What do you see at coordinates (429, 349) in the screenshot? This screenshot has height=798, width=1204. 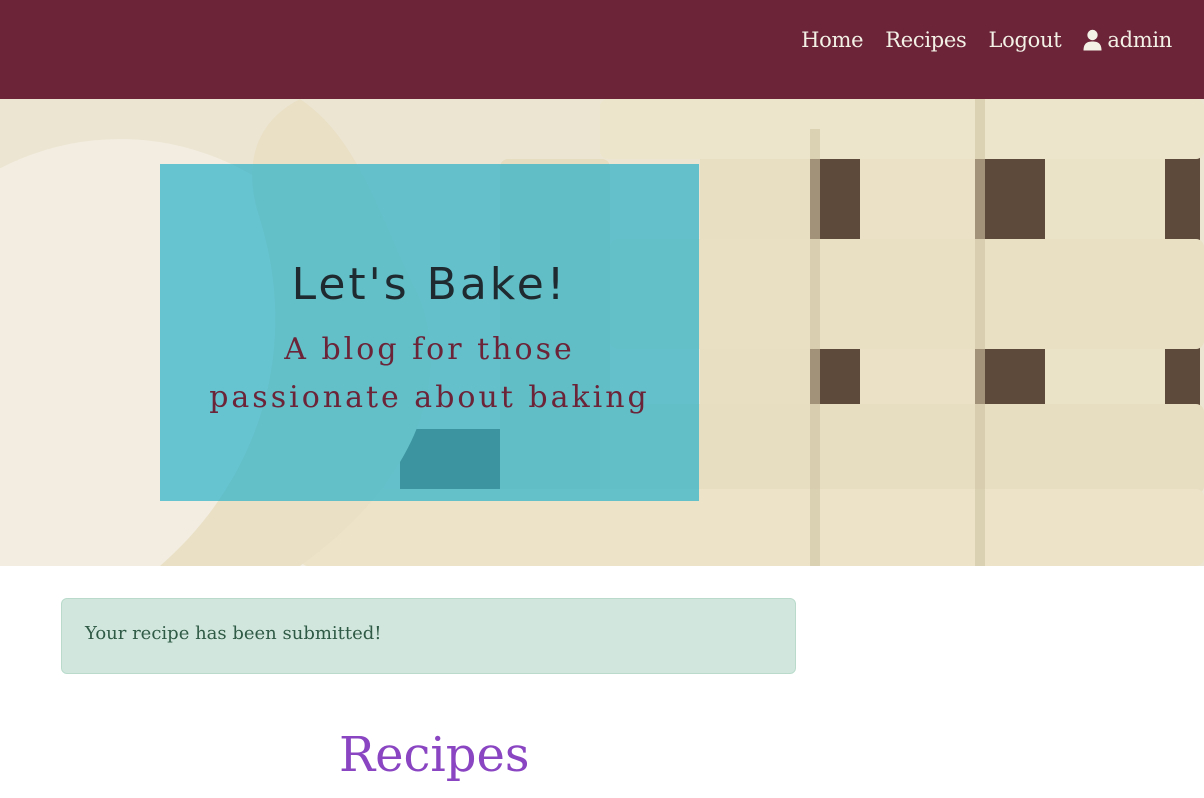 I see `hero-subtitle-line-1: A blog for those` at bounding box center [429, 349].